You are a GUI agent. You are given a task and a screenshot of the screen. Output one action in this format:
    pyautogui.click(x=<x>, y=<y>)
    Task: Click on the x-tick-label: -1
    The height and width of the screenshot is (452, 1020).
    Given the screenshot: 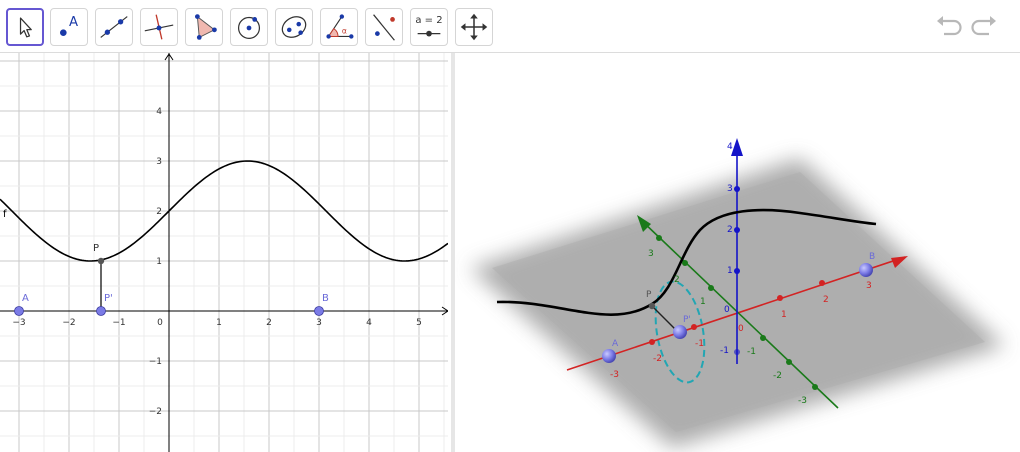 What is the action you would take?
    pyautogui.click(x=699, y=344)
    